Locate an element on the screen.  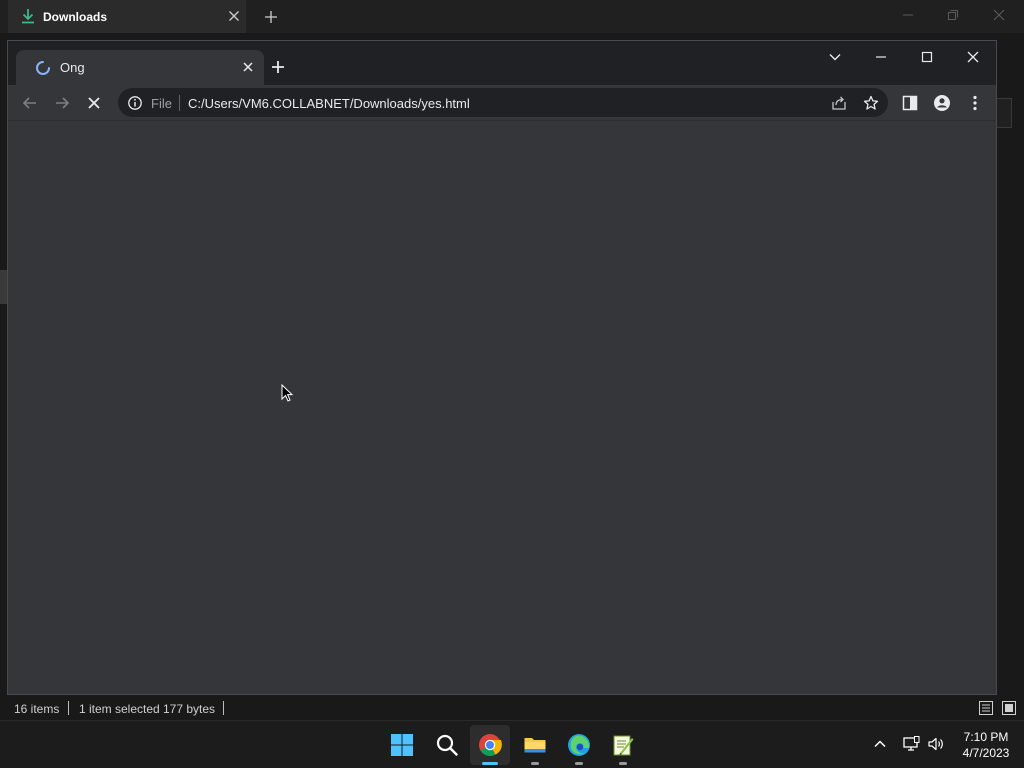
notepad-plus-plus-icon is located at coordinates (623, 745).